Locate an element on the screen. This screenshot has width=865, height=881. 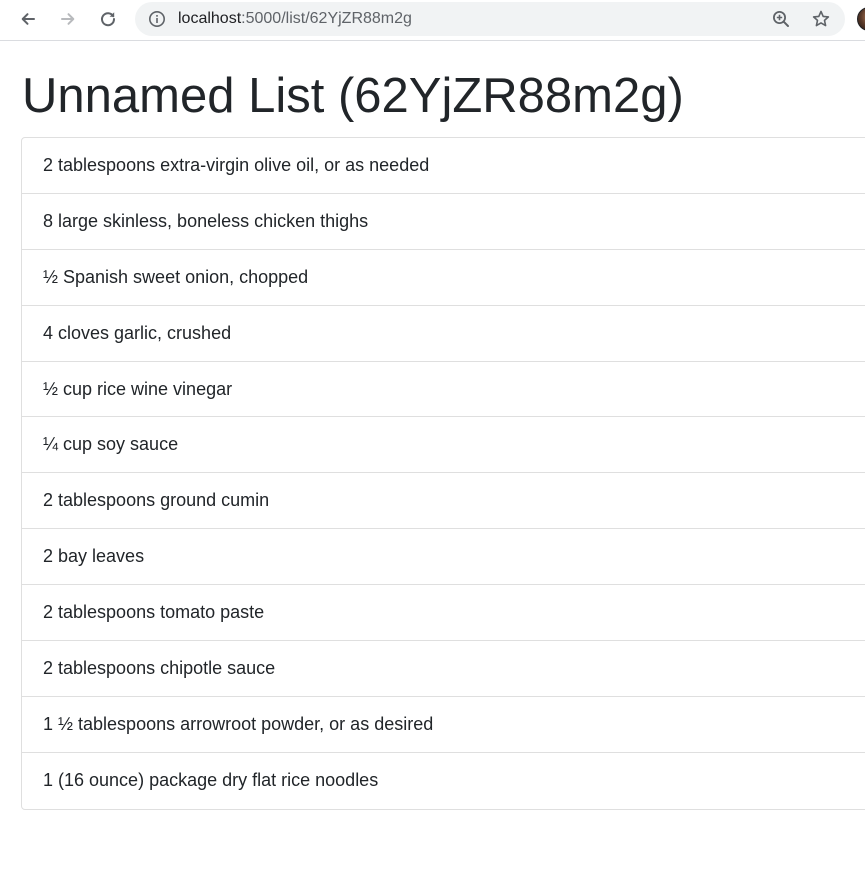
arrow-left-icon is located at coordinates (28, 19).